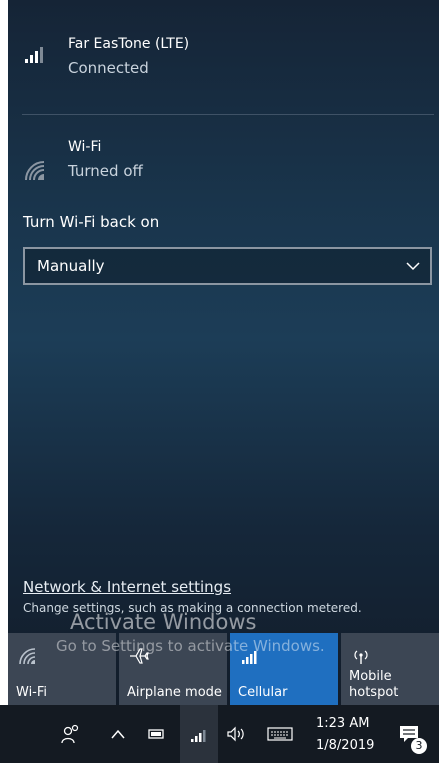 The height and width of the screenshot is (763, 439). What do you see at coordinates (228, 114) in the screenshot?
I see `divider` at bounding box center [228, 114].